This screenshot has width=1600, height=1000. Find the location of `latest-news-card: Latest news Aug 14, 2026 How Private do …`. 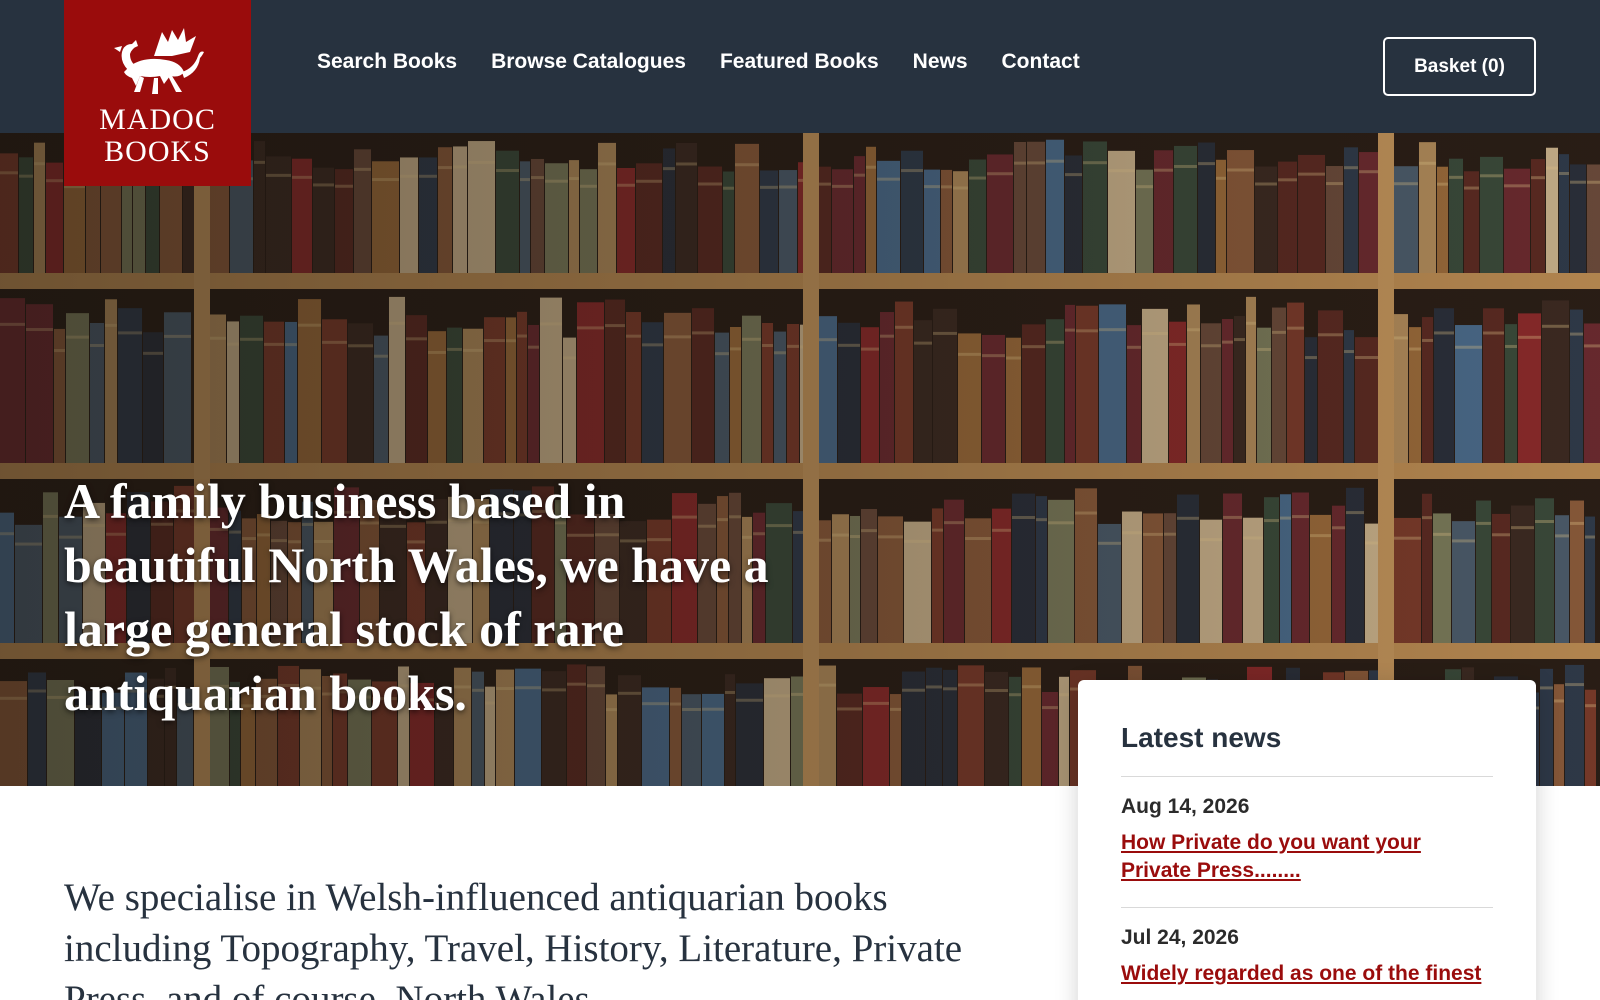

latest-news-card: Latest news Aug 14, 2026 How Private do … is located at coordinates (1307, 840).